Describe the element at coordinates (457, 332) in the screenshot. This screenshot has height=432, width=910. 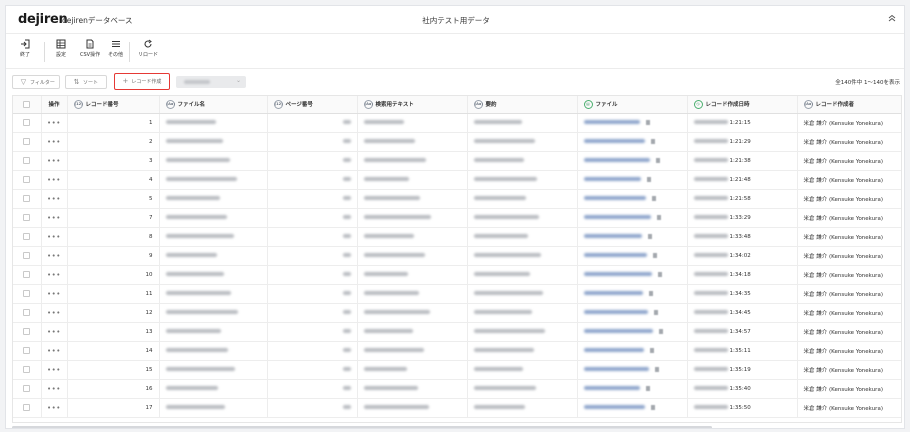
I see `table-row: ••• 13 1:34:57 米倉 謙介 (Kensuke Yonekura)` at that location.